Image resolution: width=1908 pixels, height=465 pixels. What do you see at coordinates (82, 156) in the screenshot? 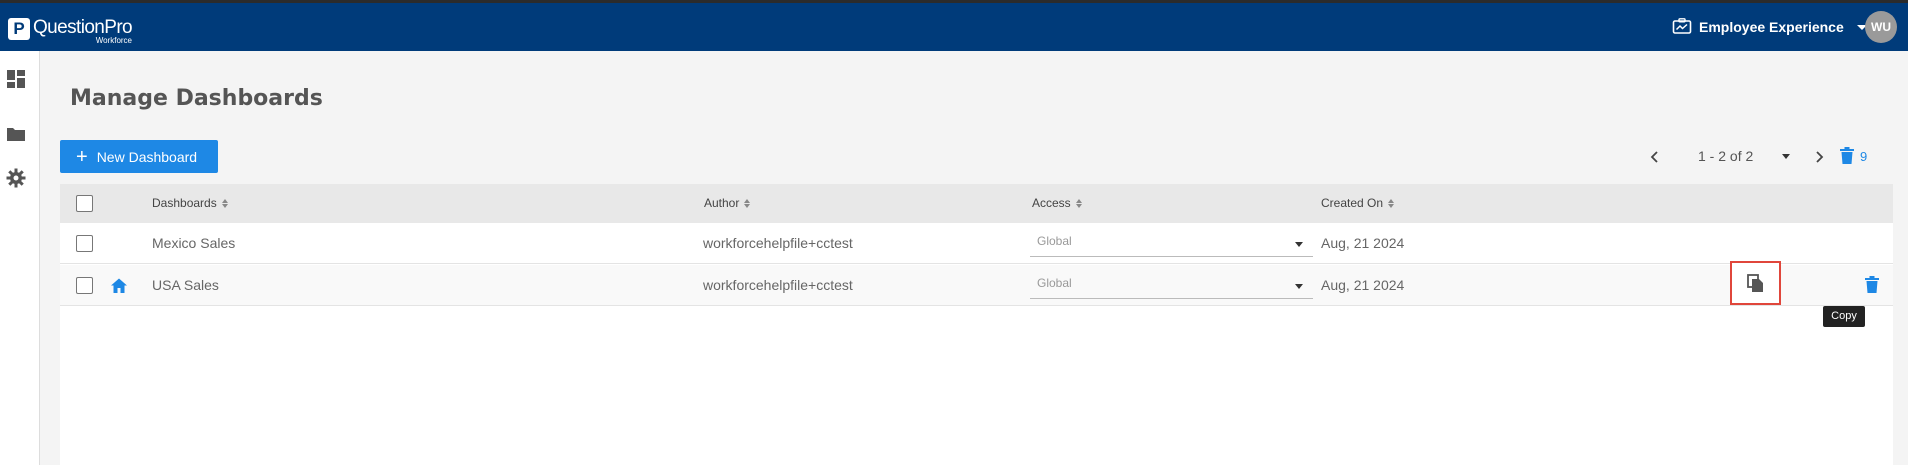
I see `plus-icon: +` at bounding box center [82, 156].